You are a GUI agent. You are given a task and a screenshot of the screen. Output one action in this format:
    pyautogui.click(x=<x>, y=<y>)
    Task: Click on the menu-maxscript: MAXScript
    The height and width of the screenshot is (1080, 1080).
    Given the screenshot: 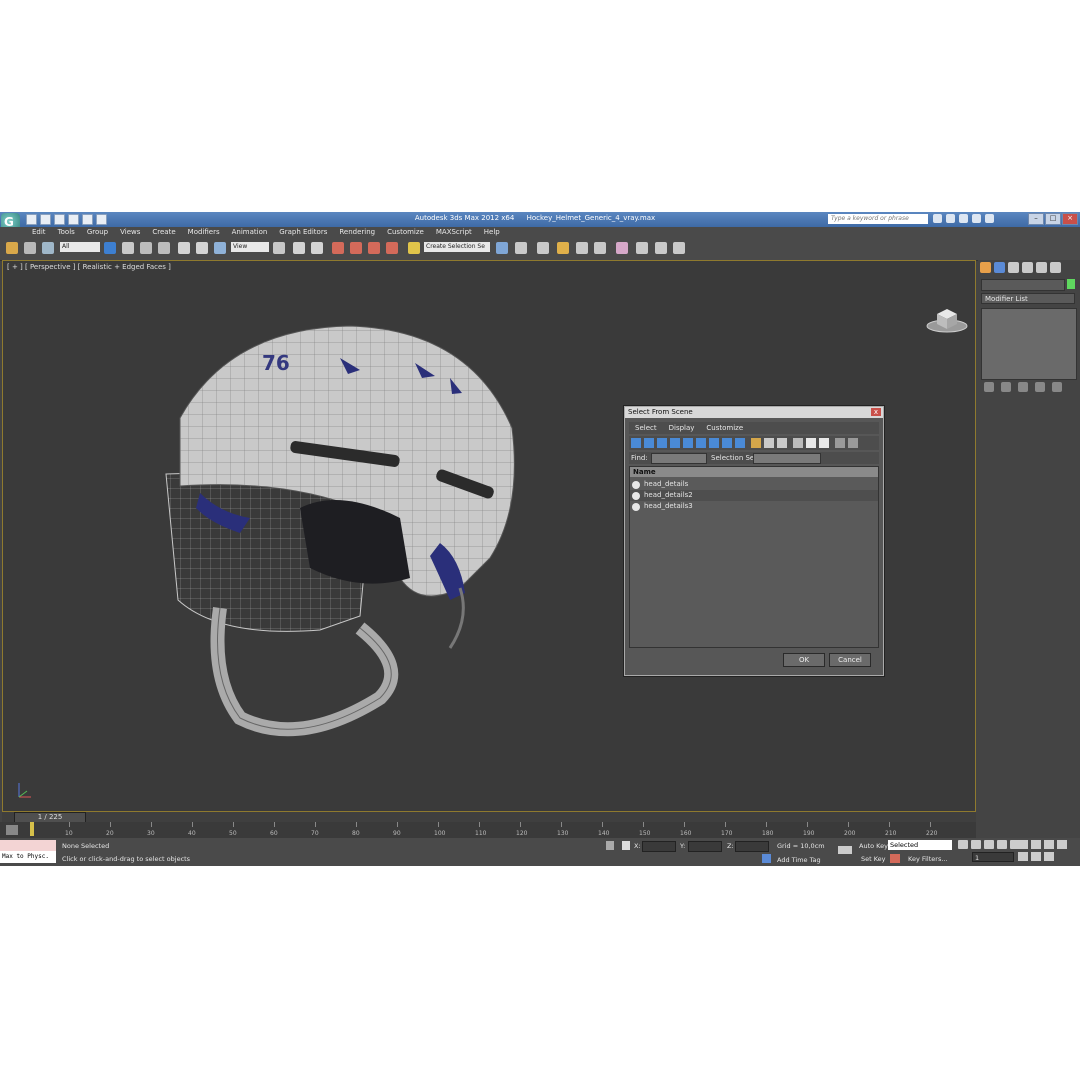 What is the action you would take?
    pyautogui.click(x=454, y=232)
    